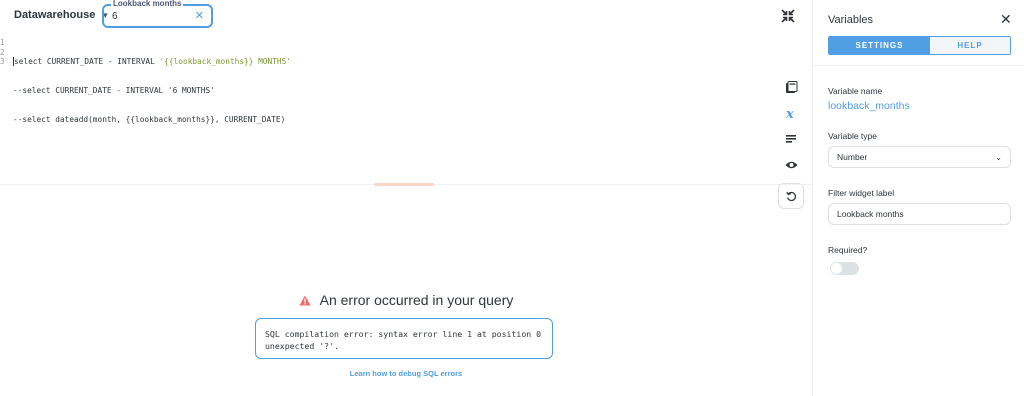 This screenshot has height=396, width=1024. What do you see at coordinates (55, 15) in the screenshot?
I see `database-name: Datawarehouse` at bounding box center [55, 15].